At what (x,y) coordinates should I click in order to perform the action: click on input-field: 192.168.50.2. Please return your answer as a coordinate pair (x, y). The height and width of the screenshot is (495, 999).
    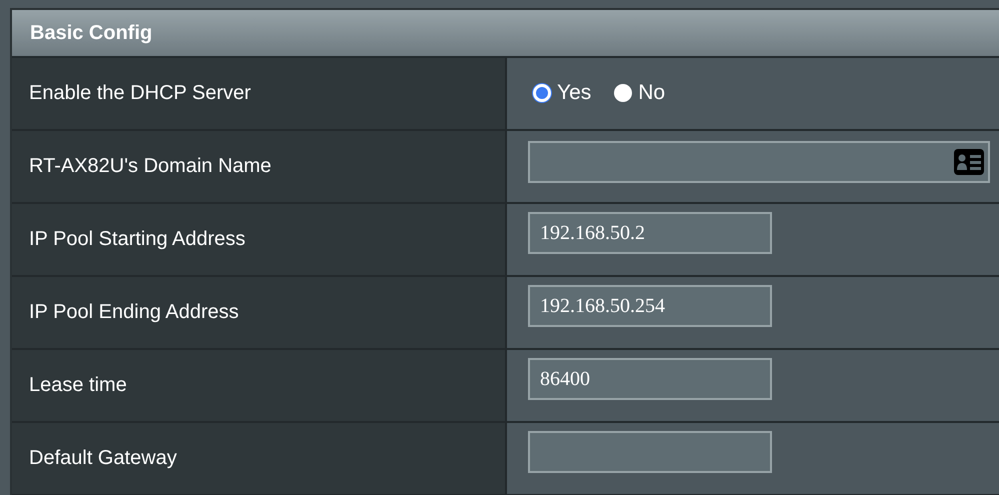
    Looking at the image, I should click on (650, 233).